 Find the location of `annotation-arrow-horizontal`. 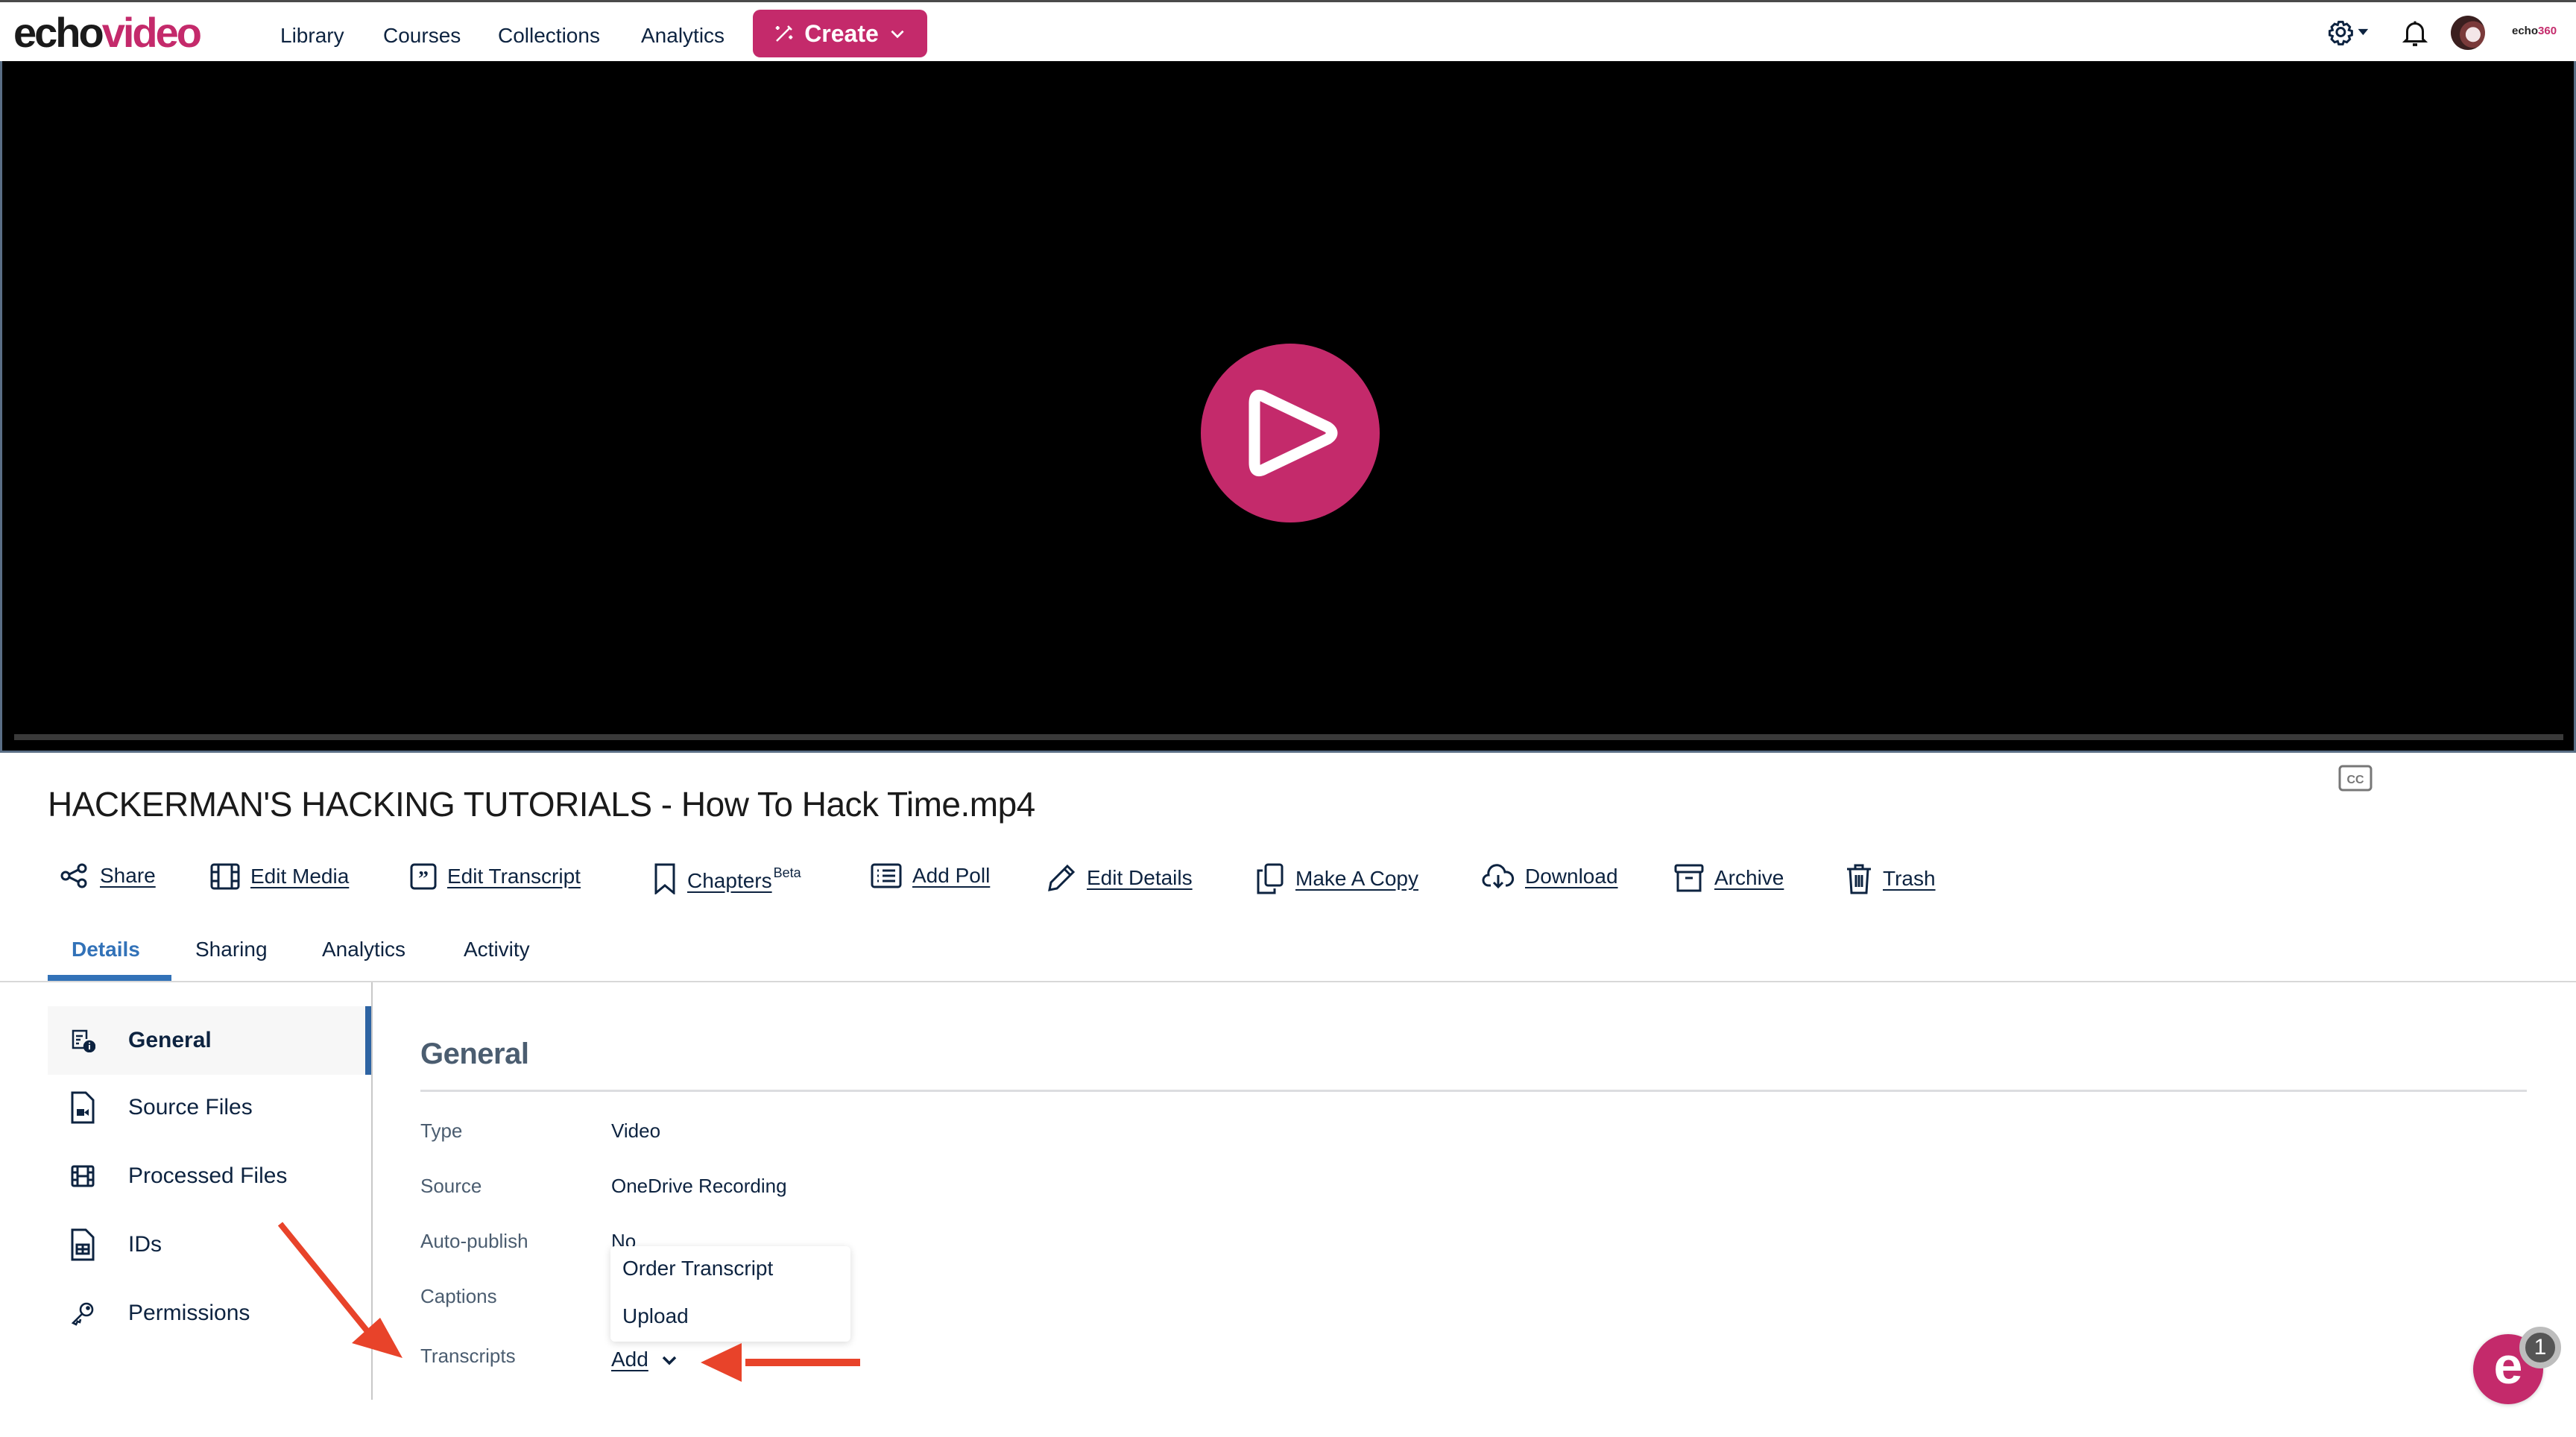

annotation-arrow-horizontal is located at coordinates (780, 1363).